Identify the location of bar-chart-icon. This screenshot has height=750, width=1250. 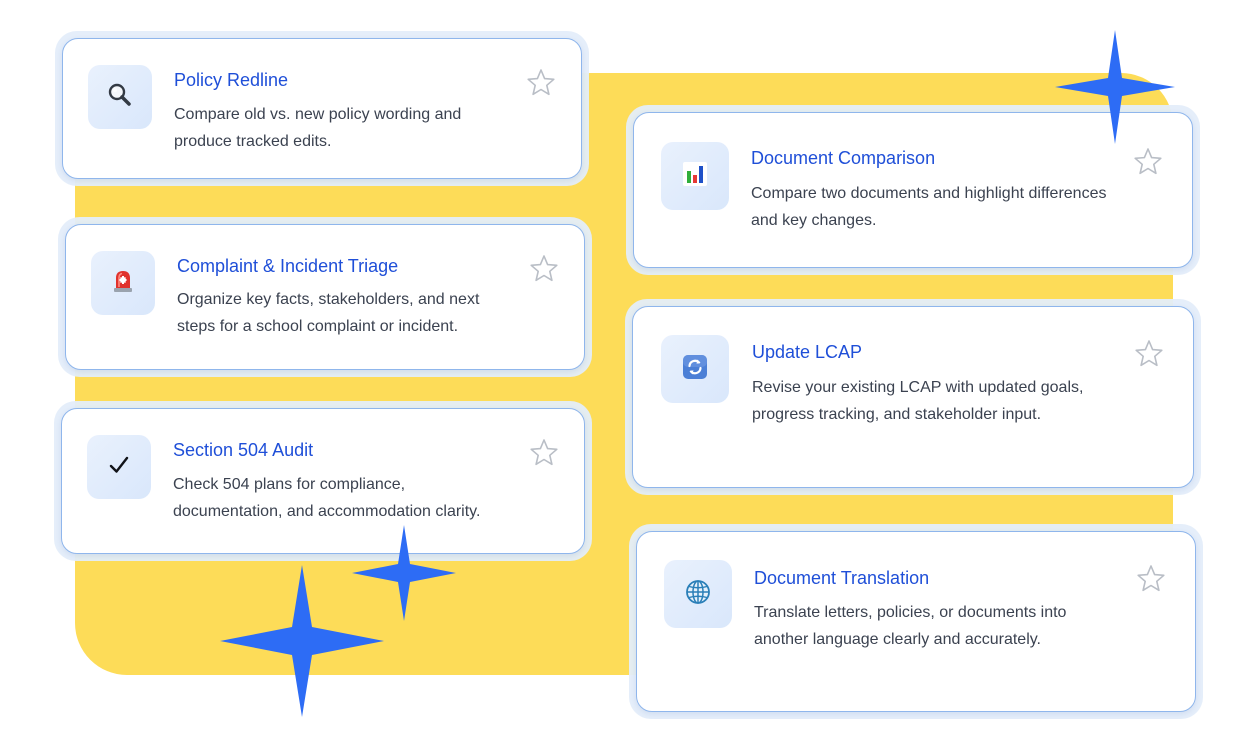
(695, 176).